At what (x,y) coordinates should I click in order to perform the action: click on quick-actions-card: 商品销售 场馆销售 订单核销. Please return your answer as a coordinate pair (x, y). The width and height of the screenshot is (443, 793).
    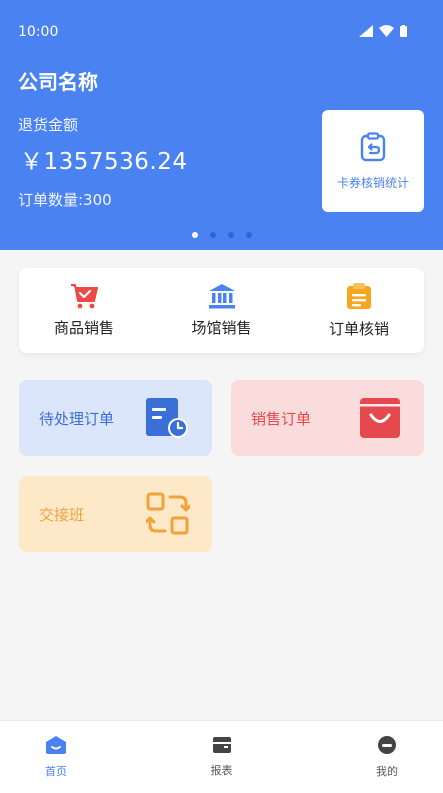
    Looking at the image, I should click on (221, 310).